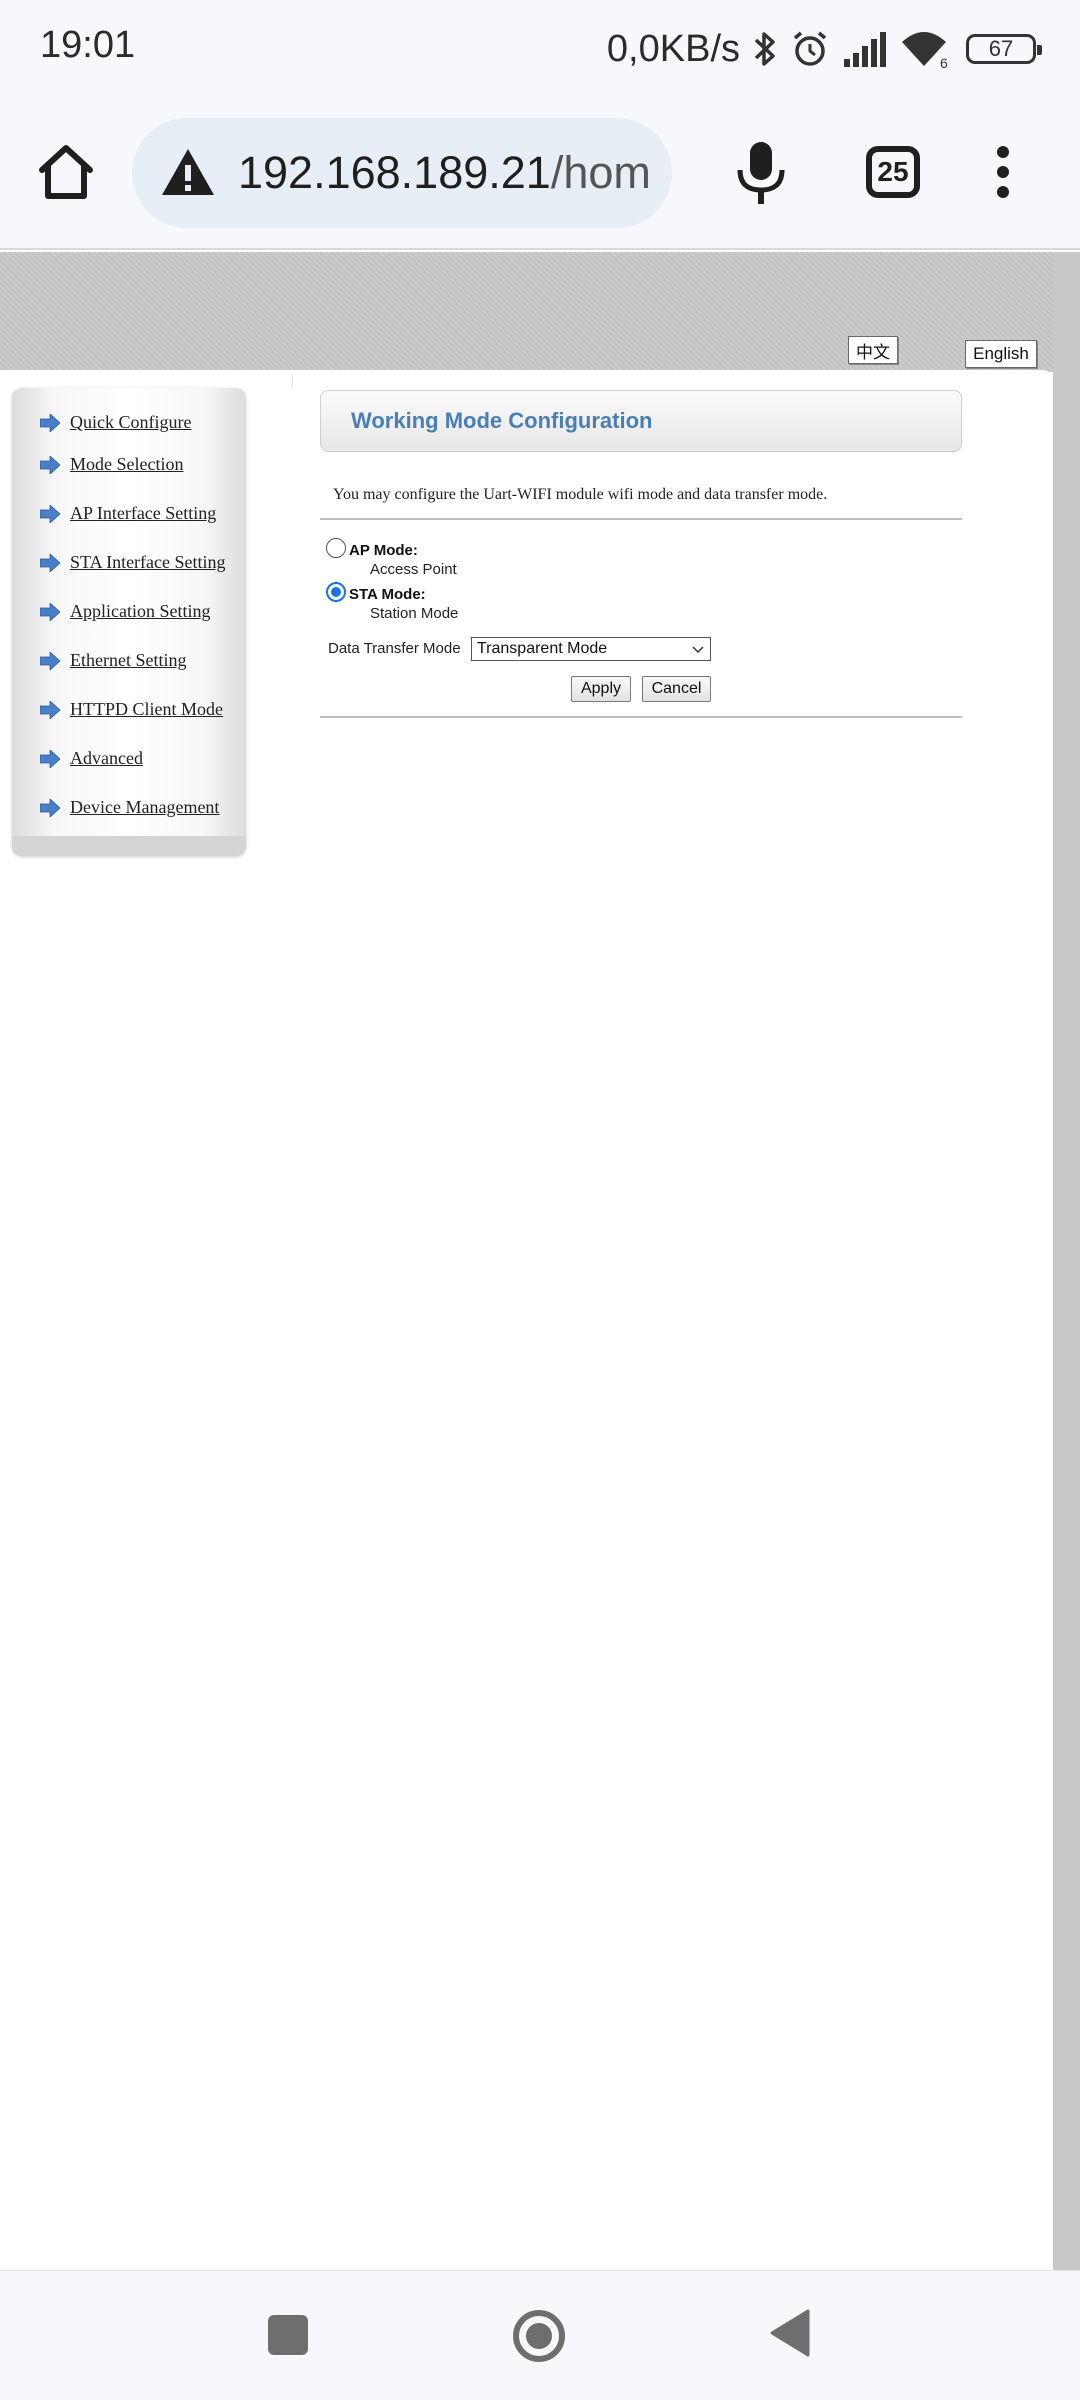 The height and width of the screenshot is (2400, 1080). What do you see at coordinates (413, 569) in the screenshot?
I see `ap-mode-sub: Access Point` at bounding box center [413, 569].